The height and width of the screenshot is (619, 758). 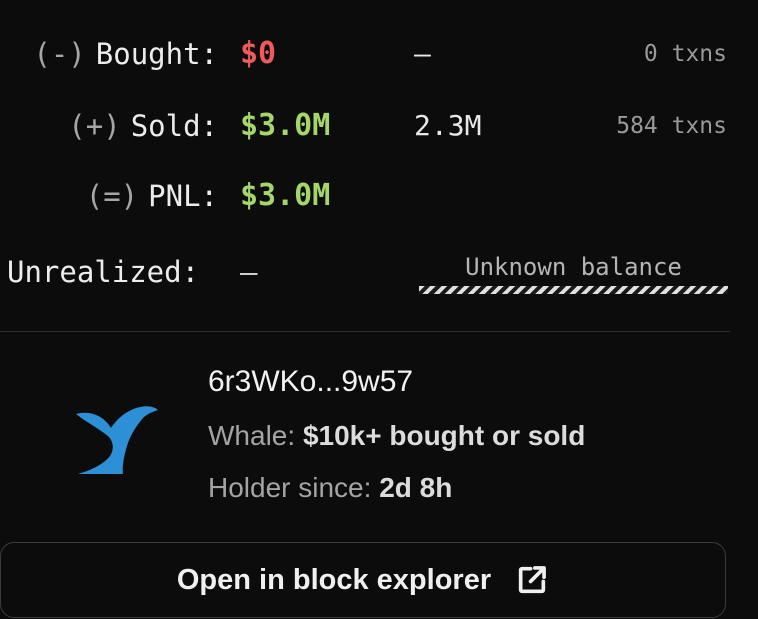 What do you see at coordinates (334, 579) in the screenshot?
I see `open-block-explorer-label: Open in block explorer` at bounding box center [334, 579].